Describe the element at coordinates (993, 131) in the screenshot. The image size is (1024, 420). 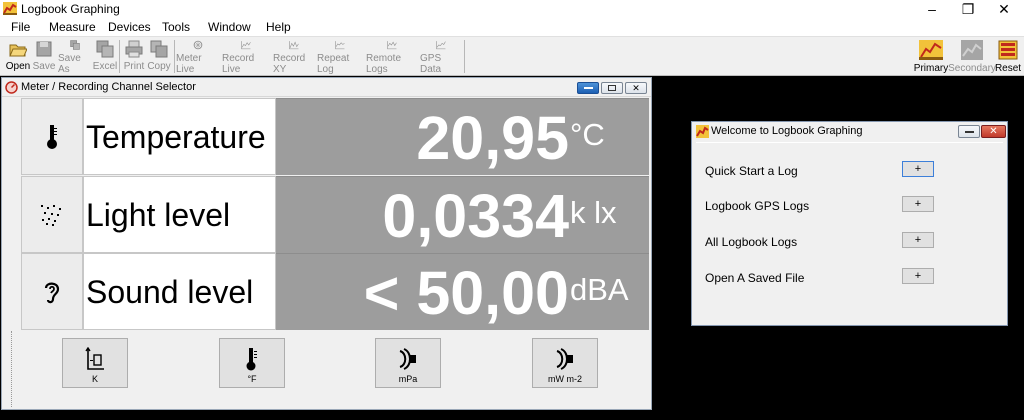
I see `welcome-close-icon: ✕` at that location.